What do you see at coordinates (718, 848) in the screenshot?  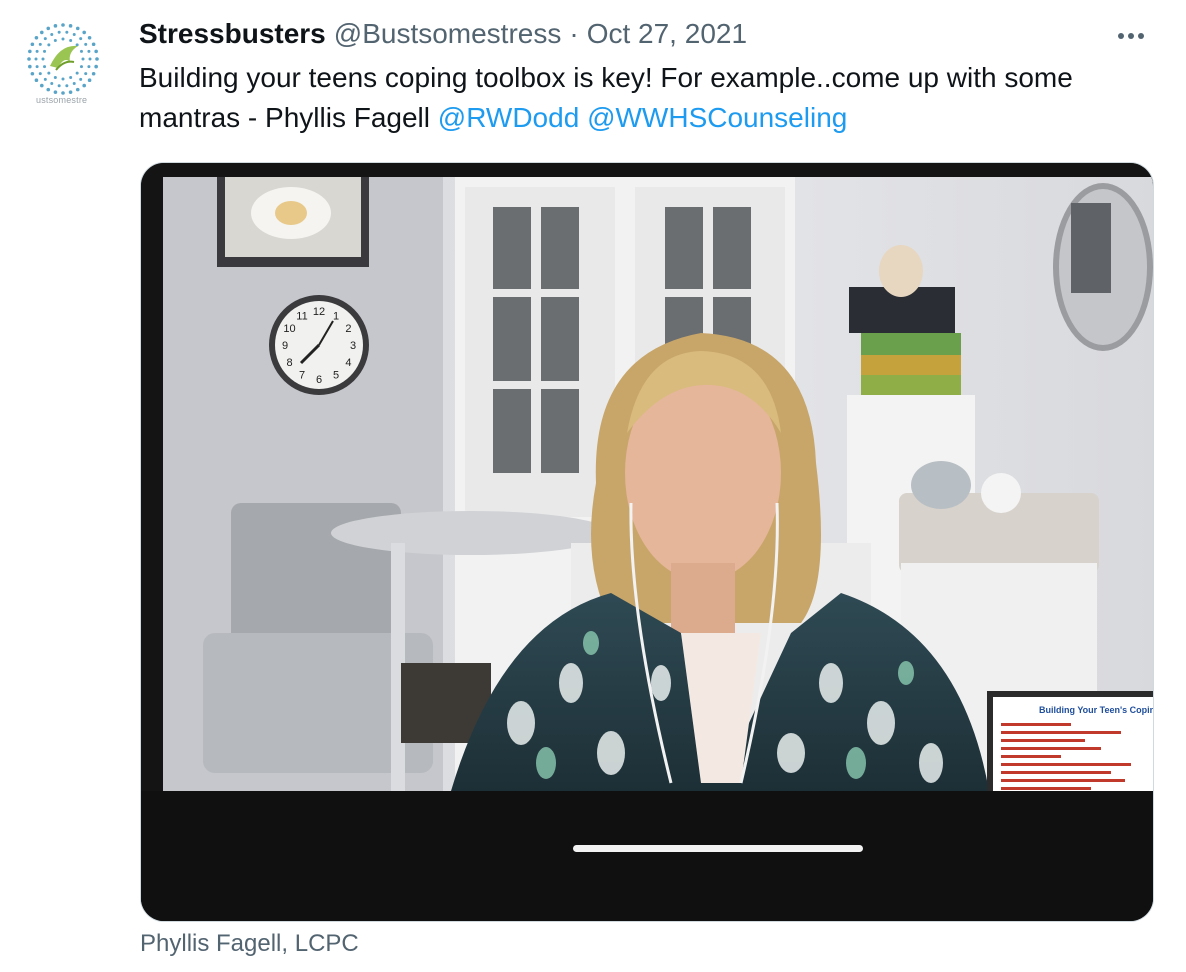 I see `home-indicator` at bounding box center [718, 848].